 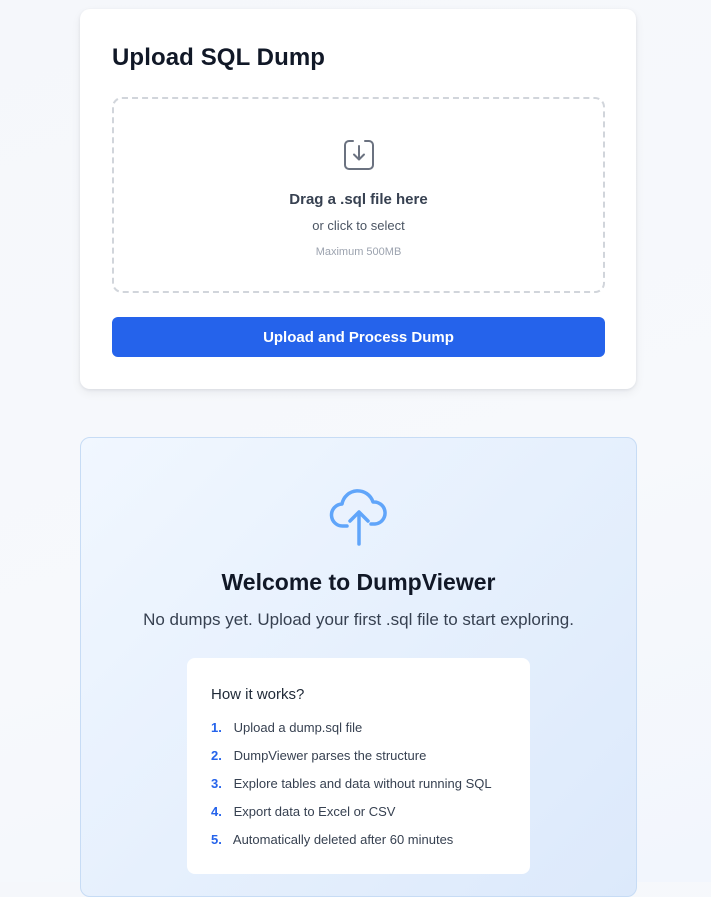 I want to click on dropzone-subtitle: or click to select, so click(x=358, y=225).